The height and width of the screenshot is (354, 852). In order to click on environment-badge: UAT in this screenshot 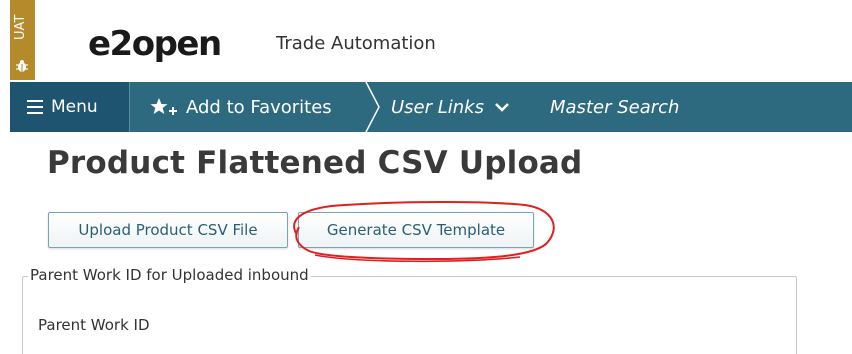, I will do `click(22, 40)`.